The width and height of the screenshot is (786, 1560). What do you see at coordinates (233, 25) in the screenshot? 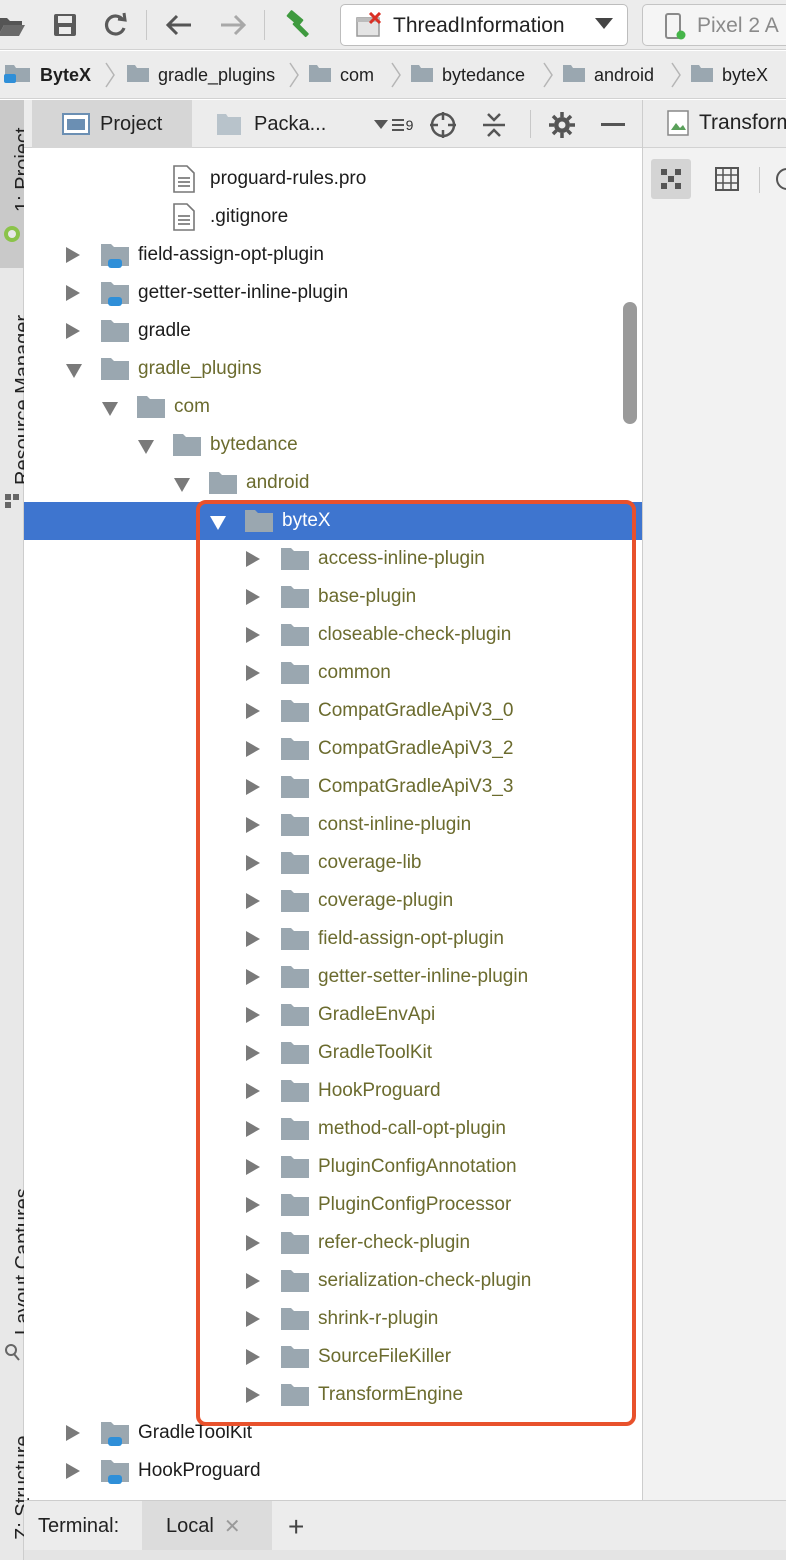
I see `forward-arrow-icon` at bounding box center [233, 25].